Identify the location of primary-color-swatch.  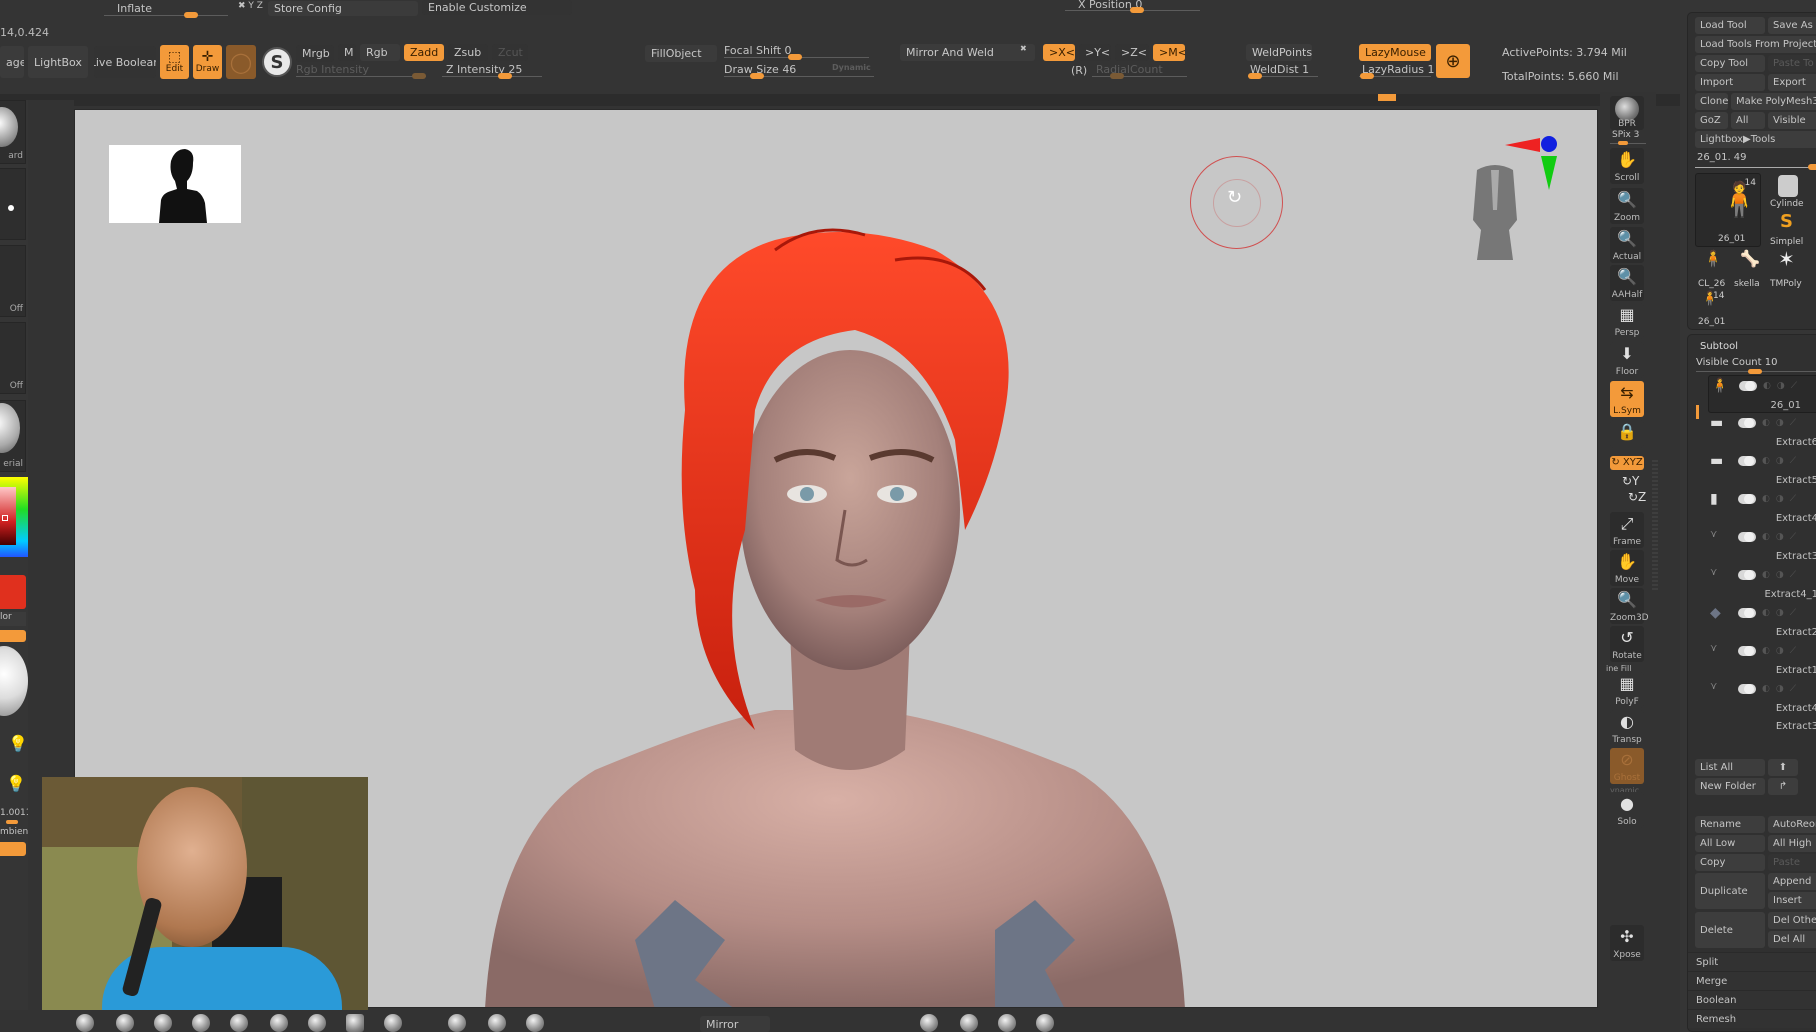
(13, 592).